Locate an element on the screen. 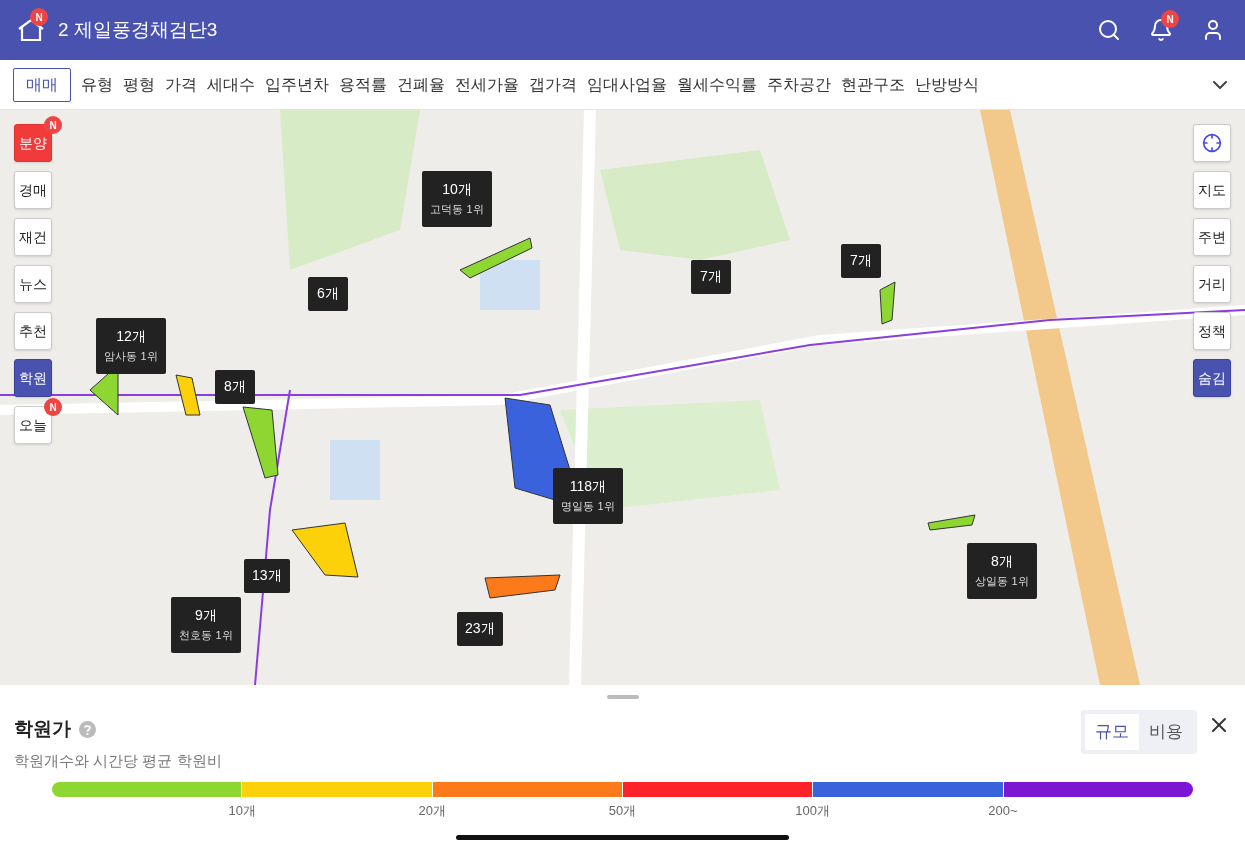  filter-tab: 건폐율 is located at coordinates (421, 84).